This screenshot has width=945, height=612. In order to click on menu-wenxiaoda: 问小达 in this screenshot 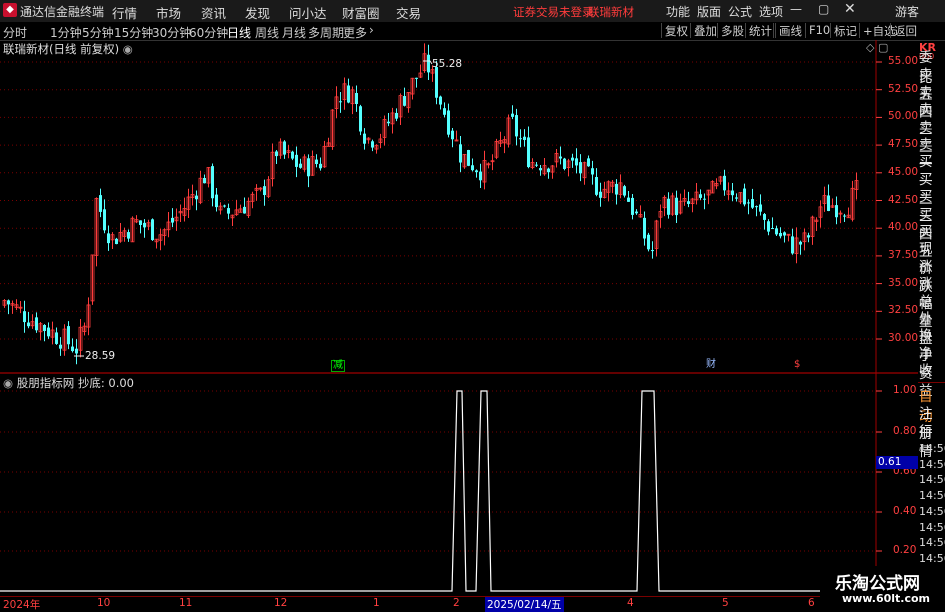, I will do `click(308, 12)`.